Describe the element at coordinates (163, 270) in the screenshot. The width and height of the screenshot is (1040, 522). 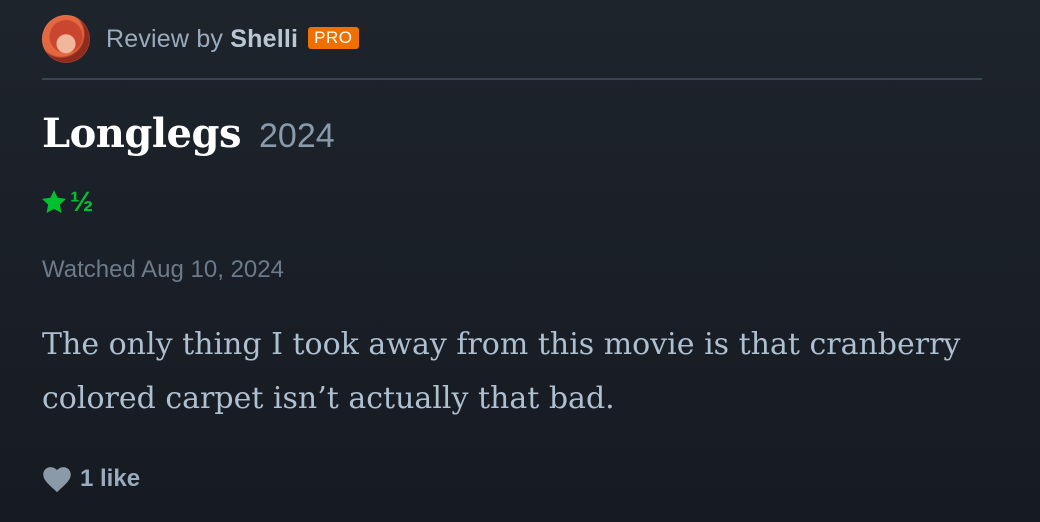
I see `watched-date: Watched Aug 10, 2024` at that location.